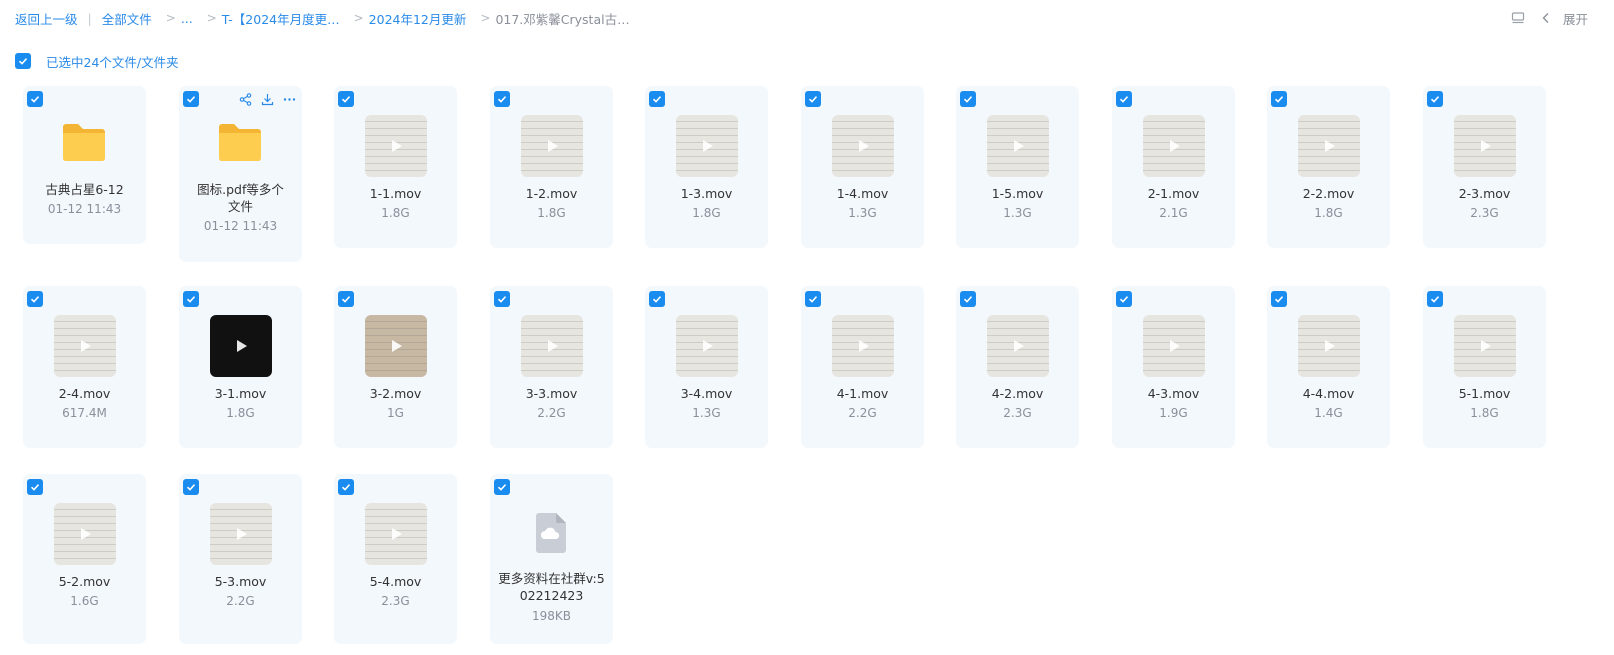 This screenshot has height=655, width=1614. Describe the element at coordinates (84, 165) in the screenshot. I see `folder-card: 古典占星6-12 01-12 11:43` at that location.